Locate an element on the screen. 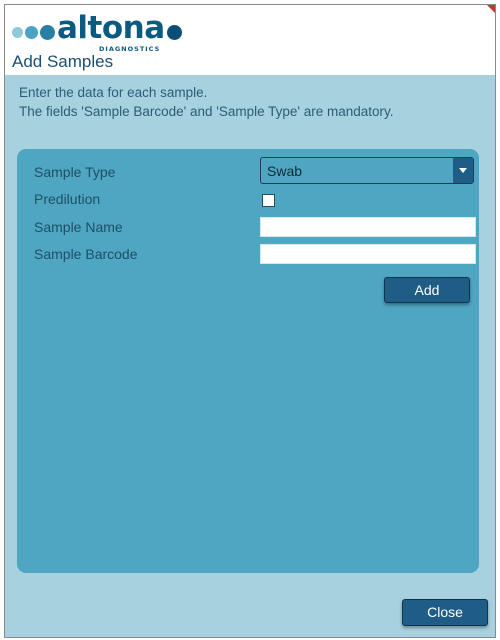 The width and height of the screenshot is (500, 640). add-button: Add is located at coordinates (427, 290).